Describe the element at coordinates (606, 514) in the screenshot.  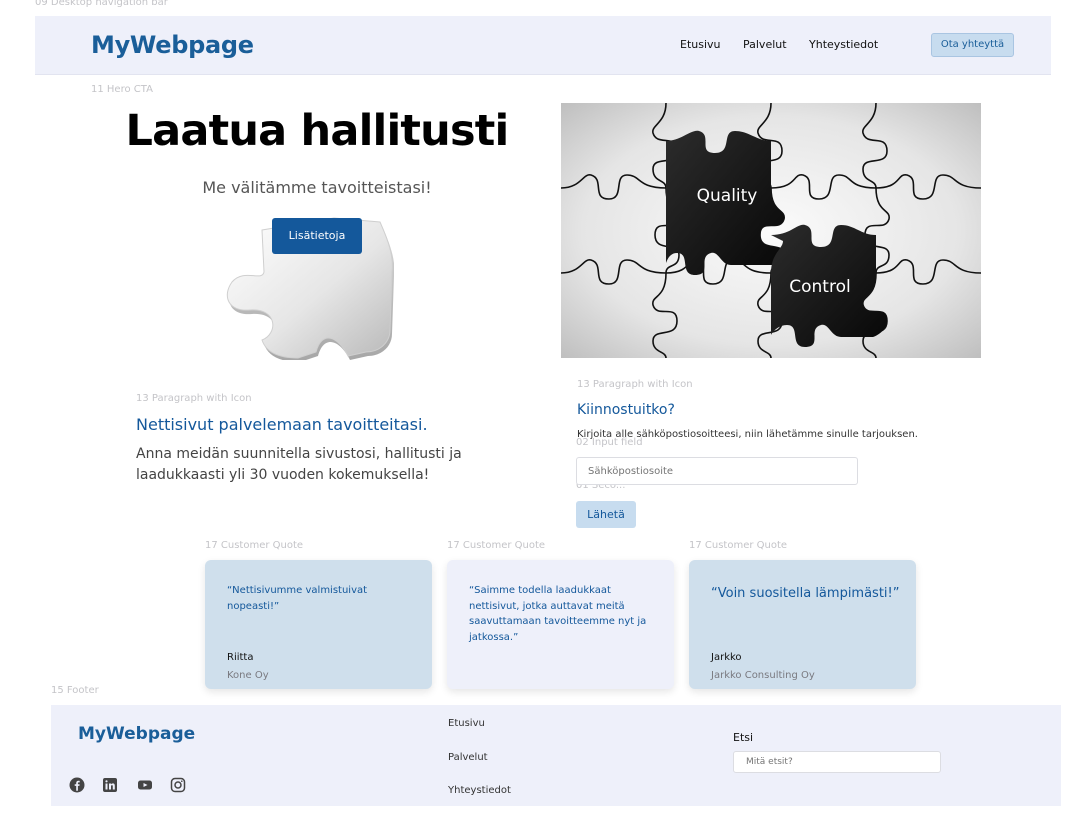
I see `send-button: Lähetä` at that location.